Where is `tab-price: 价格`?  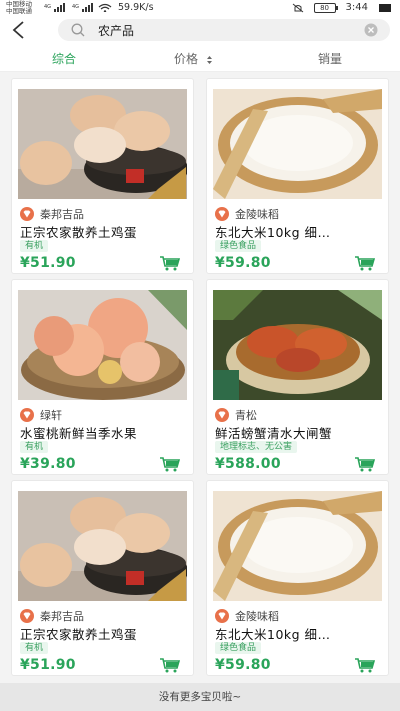 tab-price: 价格 is located at coordinates (193, 58).